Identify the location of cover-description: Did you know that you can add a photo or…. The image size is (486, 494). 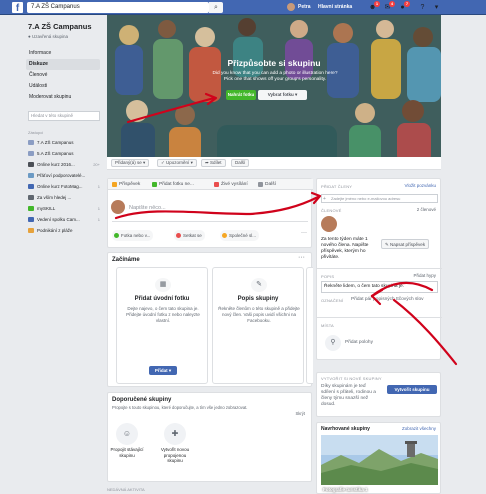
(275, 76).